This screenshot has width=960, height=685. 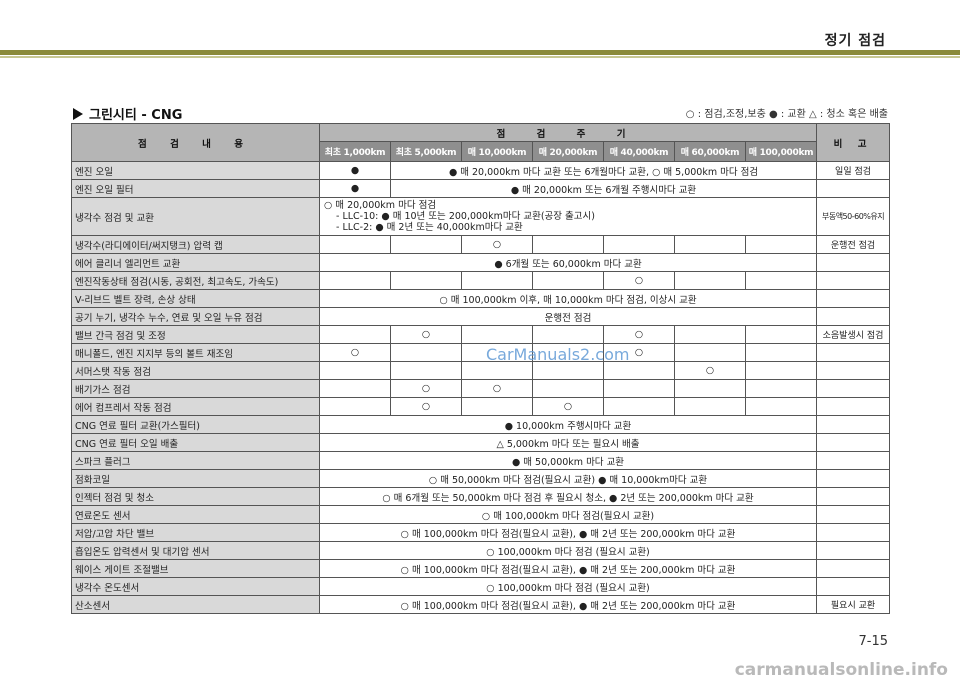 I want to click on item-cell: 서머스탯 작동 점검, so click(x=195, y=370).